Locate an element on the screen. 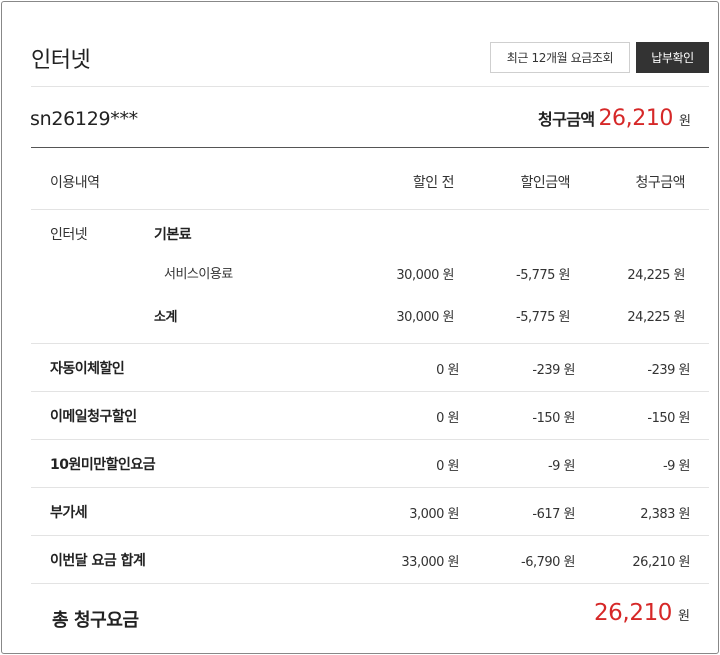 The image size is (720, 655). column-header-discount: 할인금액 is located at coordinates (545, 183).